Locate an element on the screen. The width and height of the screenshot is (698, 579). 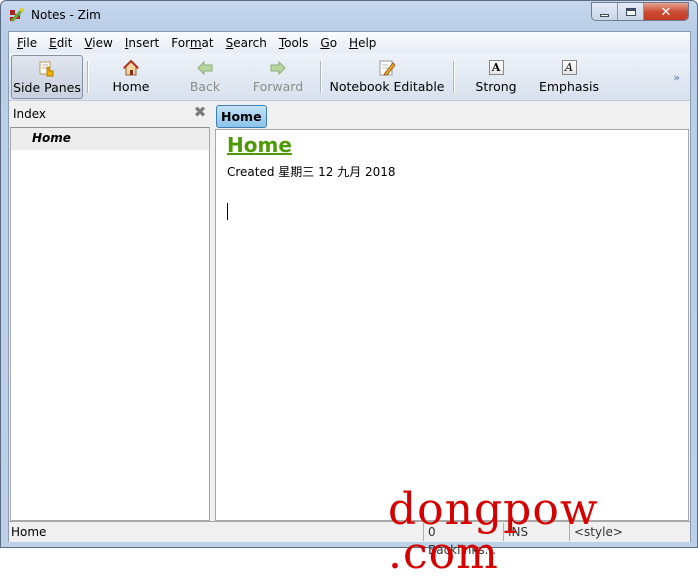
toolbar-overflow-icon: » is located at coordinates (676, 77).